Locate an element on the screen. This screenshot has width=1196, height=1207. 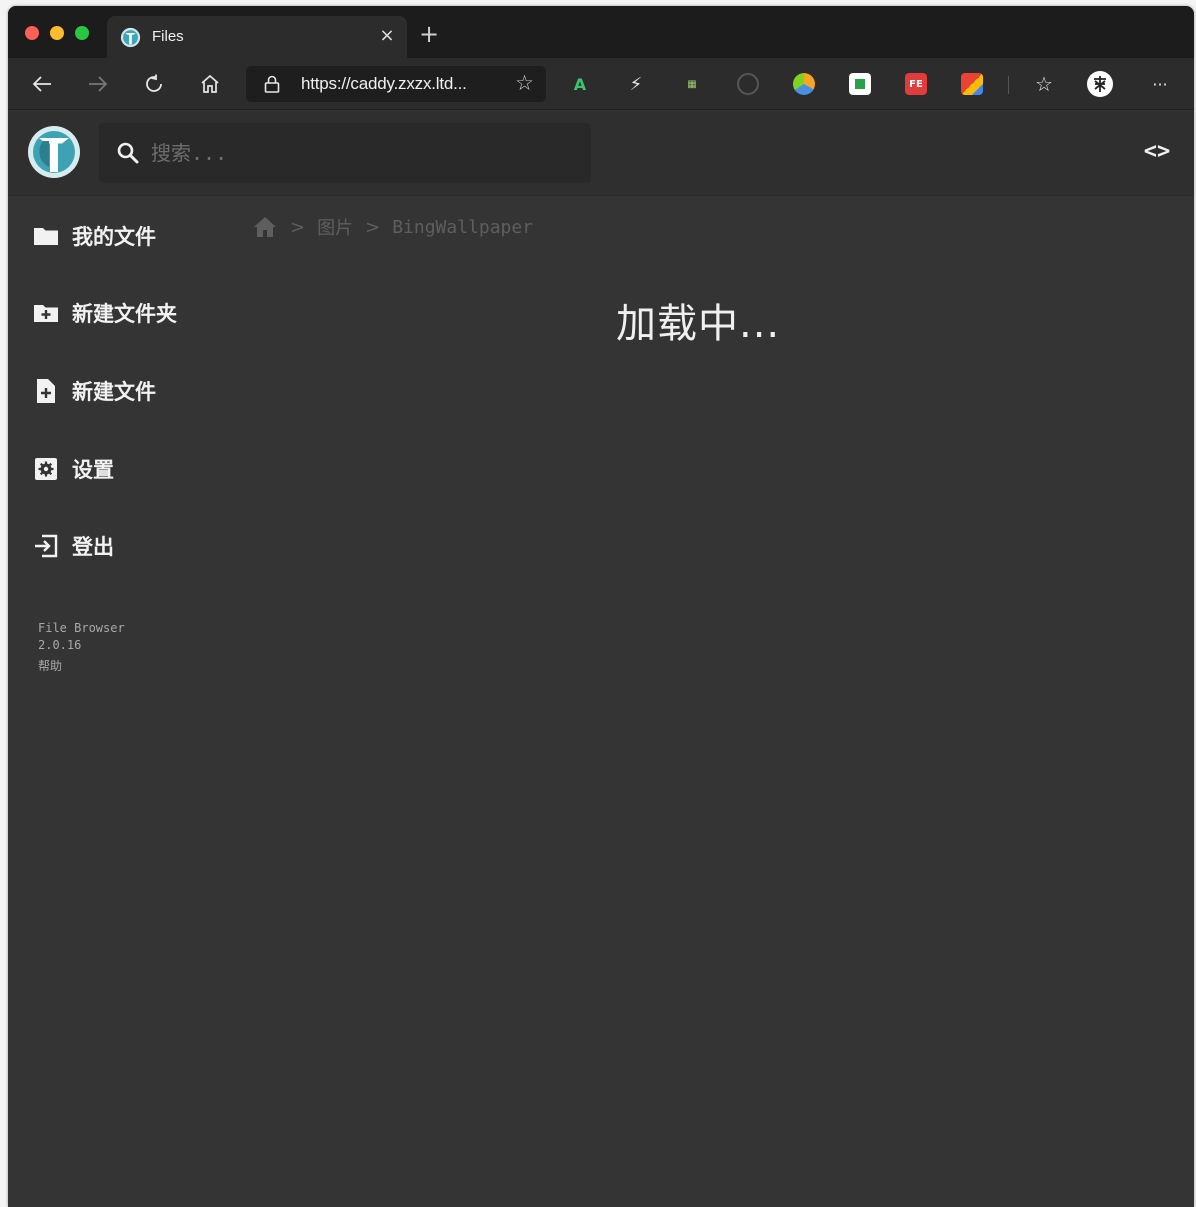
window-close-button is located at coordinates (32, 33).